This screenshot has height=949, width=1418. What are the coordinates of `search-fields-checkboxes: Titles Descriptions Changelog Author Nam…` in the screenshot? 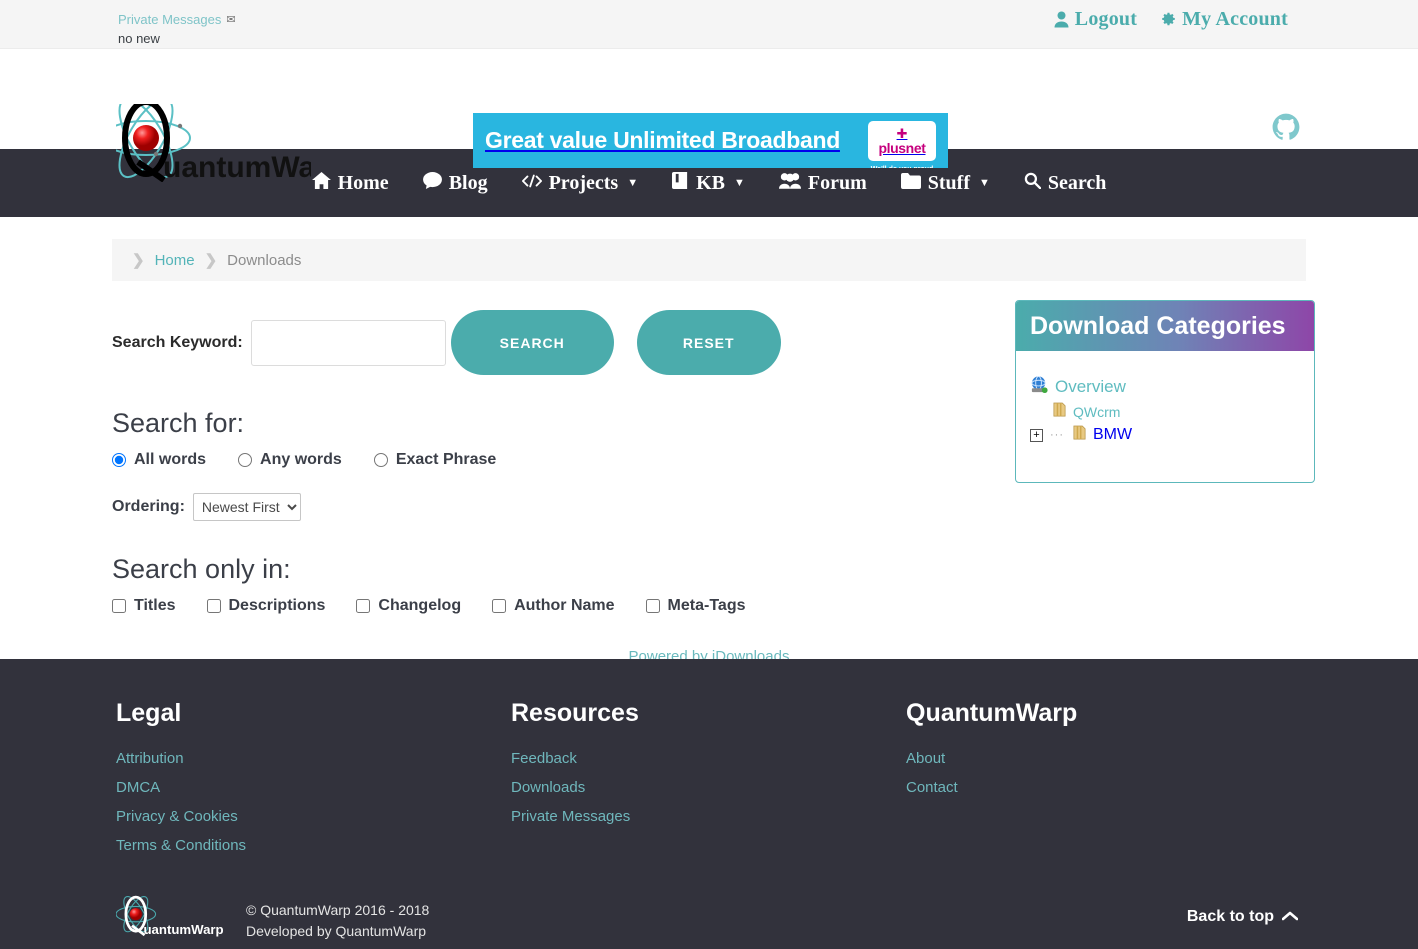 It's located at (559, 606).